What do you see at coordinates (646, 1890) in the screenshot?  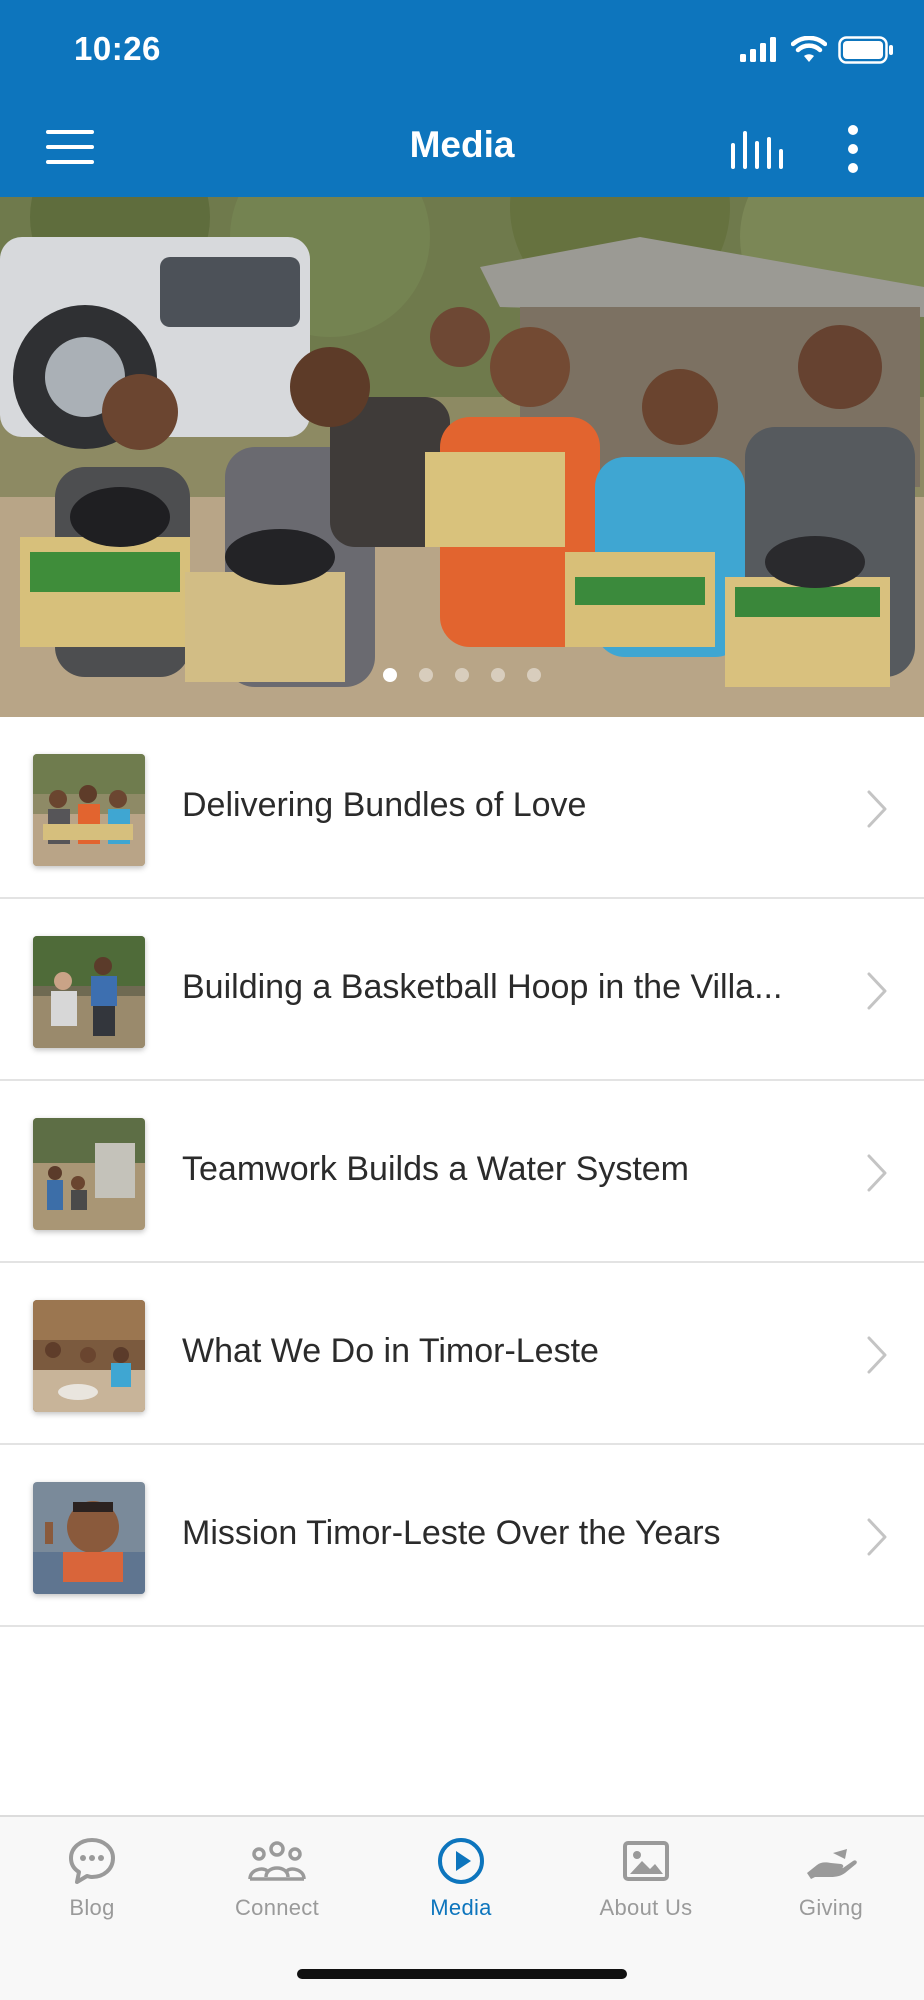 I see `tab-about-us: About Us` at bounding box center [646, 1890].